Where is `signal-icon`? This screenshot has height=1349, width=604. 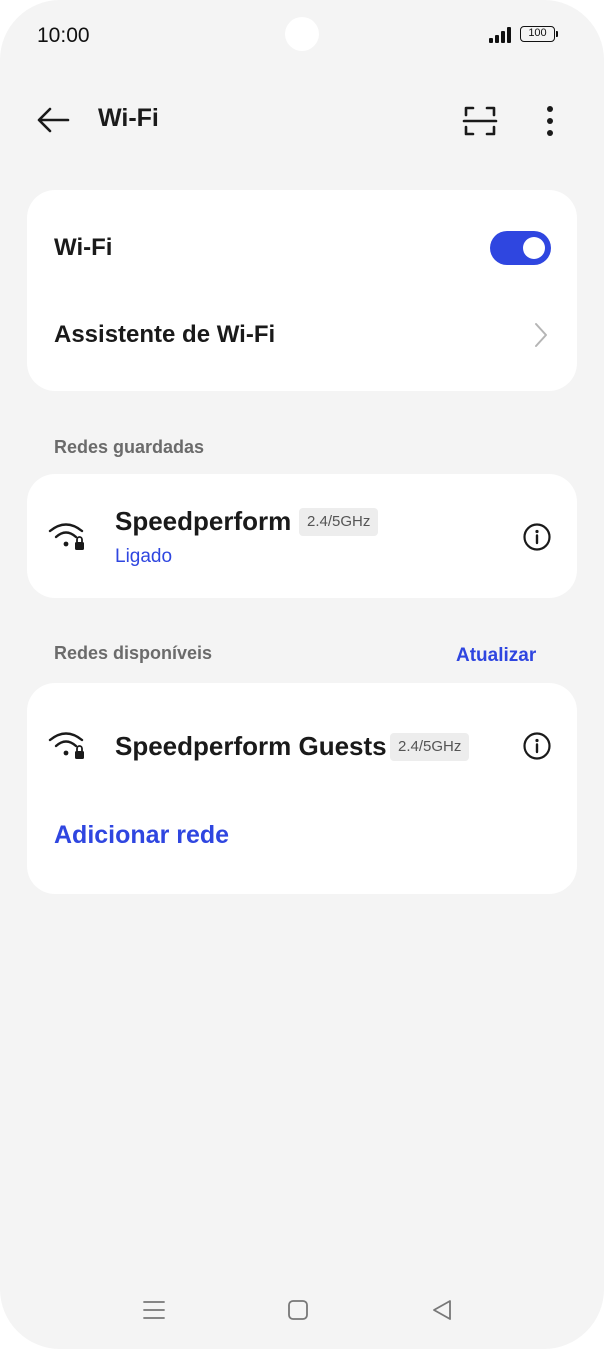
signal-icon is located at coordinates (502, 35).